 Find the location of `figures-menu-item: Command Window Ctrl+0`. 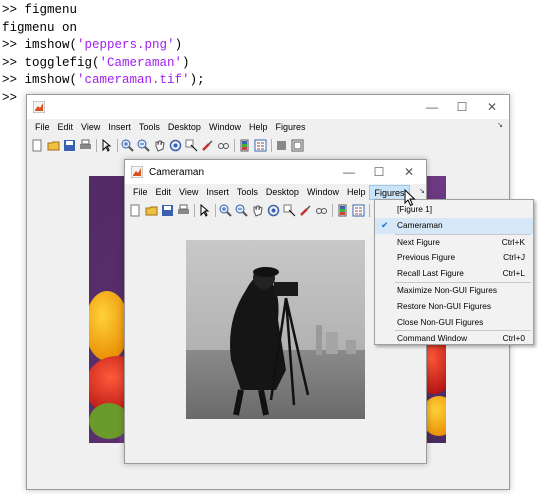

figures-menu-item: Command Window Ctrl+0 is located at coordinates (454, 339).